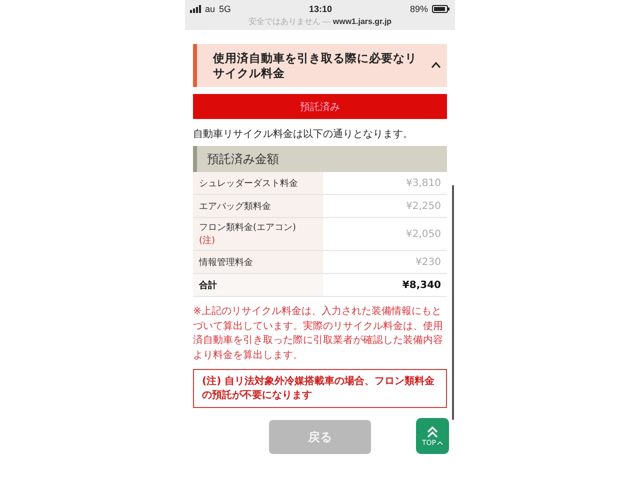 Image resolution: width=640 pixels, height=480 pixels. I want to click on notice-text: ※上記のリサイクル料金は、入力された装備情報にもとづいて算出しています。実際のリサイクル料金は、使用済自動車を引き取った際に引取業者が確認した装備内容より料金を算出します。, so click(318, 333).